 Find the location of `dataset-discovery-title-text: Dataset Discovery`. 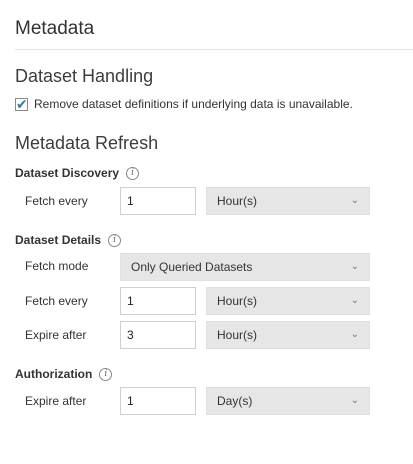

dataset-discovery-title-text: Dataset Discovery is located at coordinates (67, 173).